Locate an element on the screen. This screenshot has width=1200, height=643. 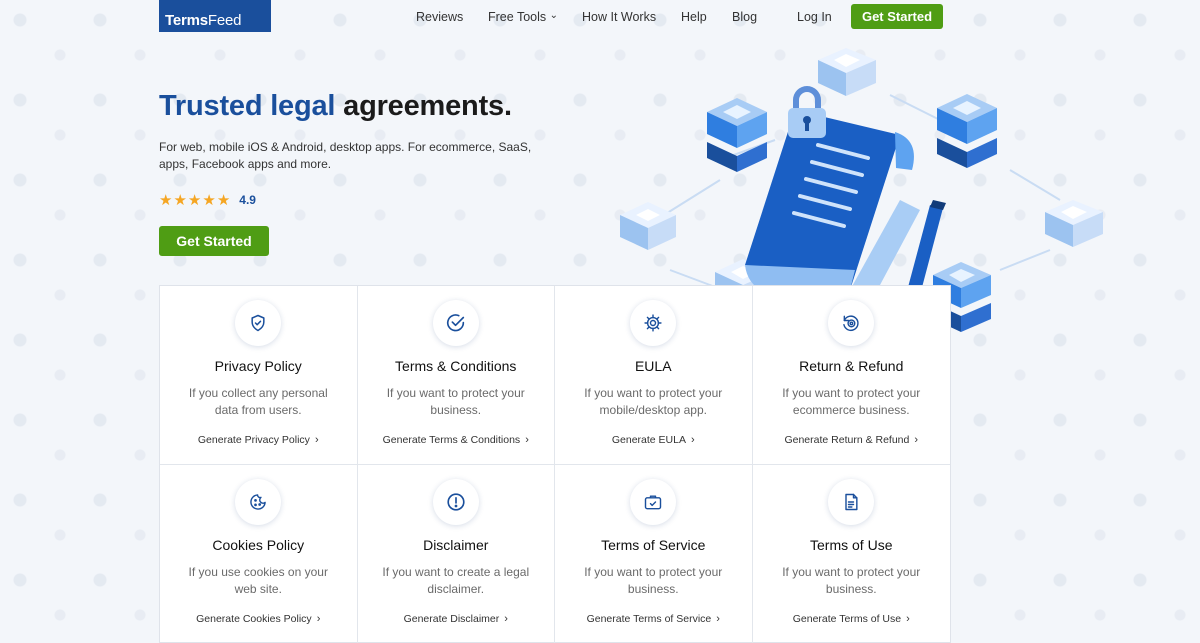
briefcase-icon is located at coordinates (653, 502).